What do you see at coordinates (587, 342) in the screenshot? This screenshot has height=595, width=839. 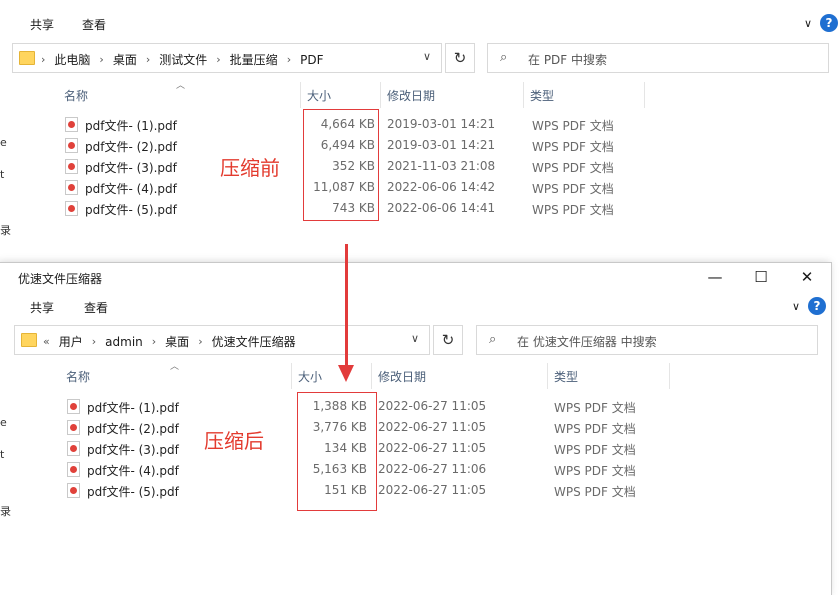 I see `search-placeholder: 在 优速文件压缩器 中搜索` at bounding box center [587, 342].